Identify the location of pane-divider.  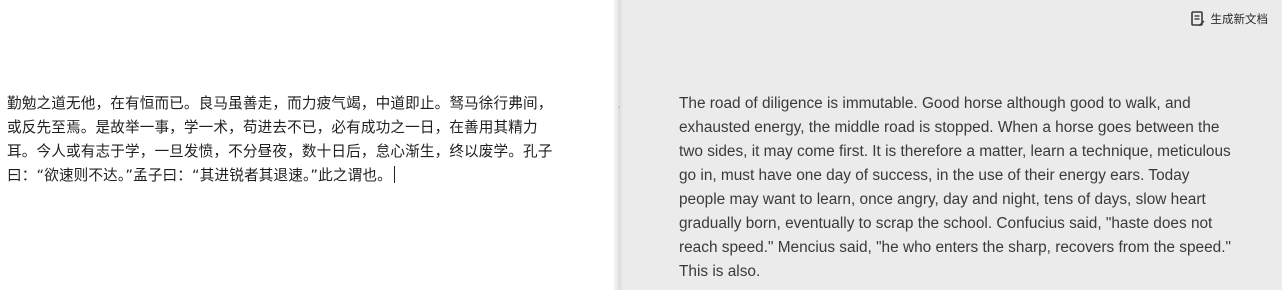
(619, 145).